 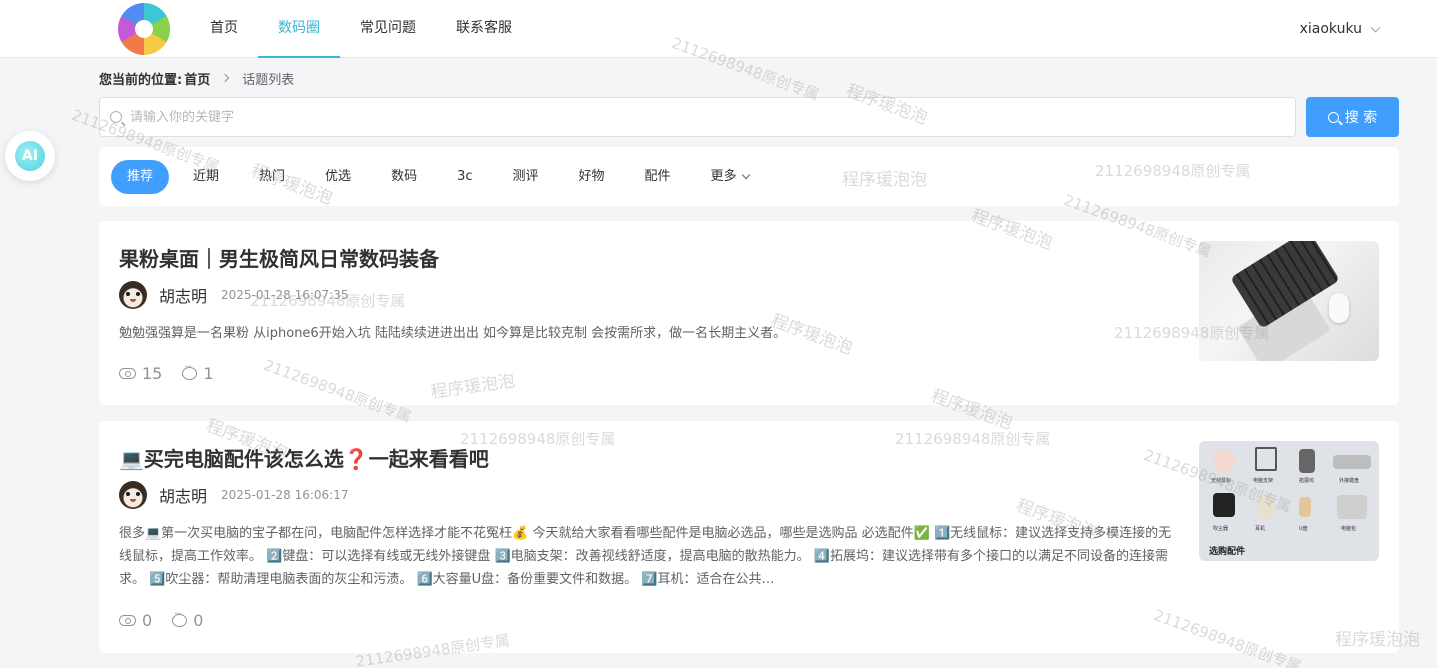 I want to click on category-review: 测评, so click(x=526, y=177).